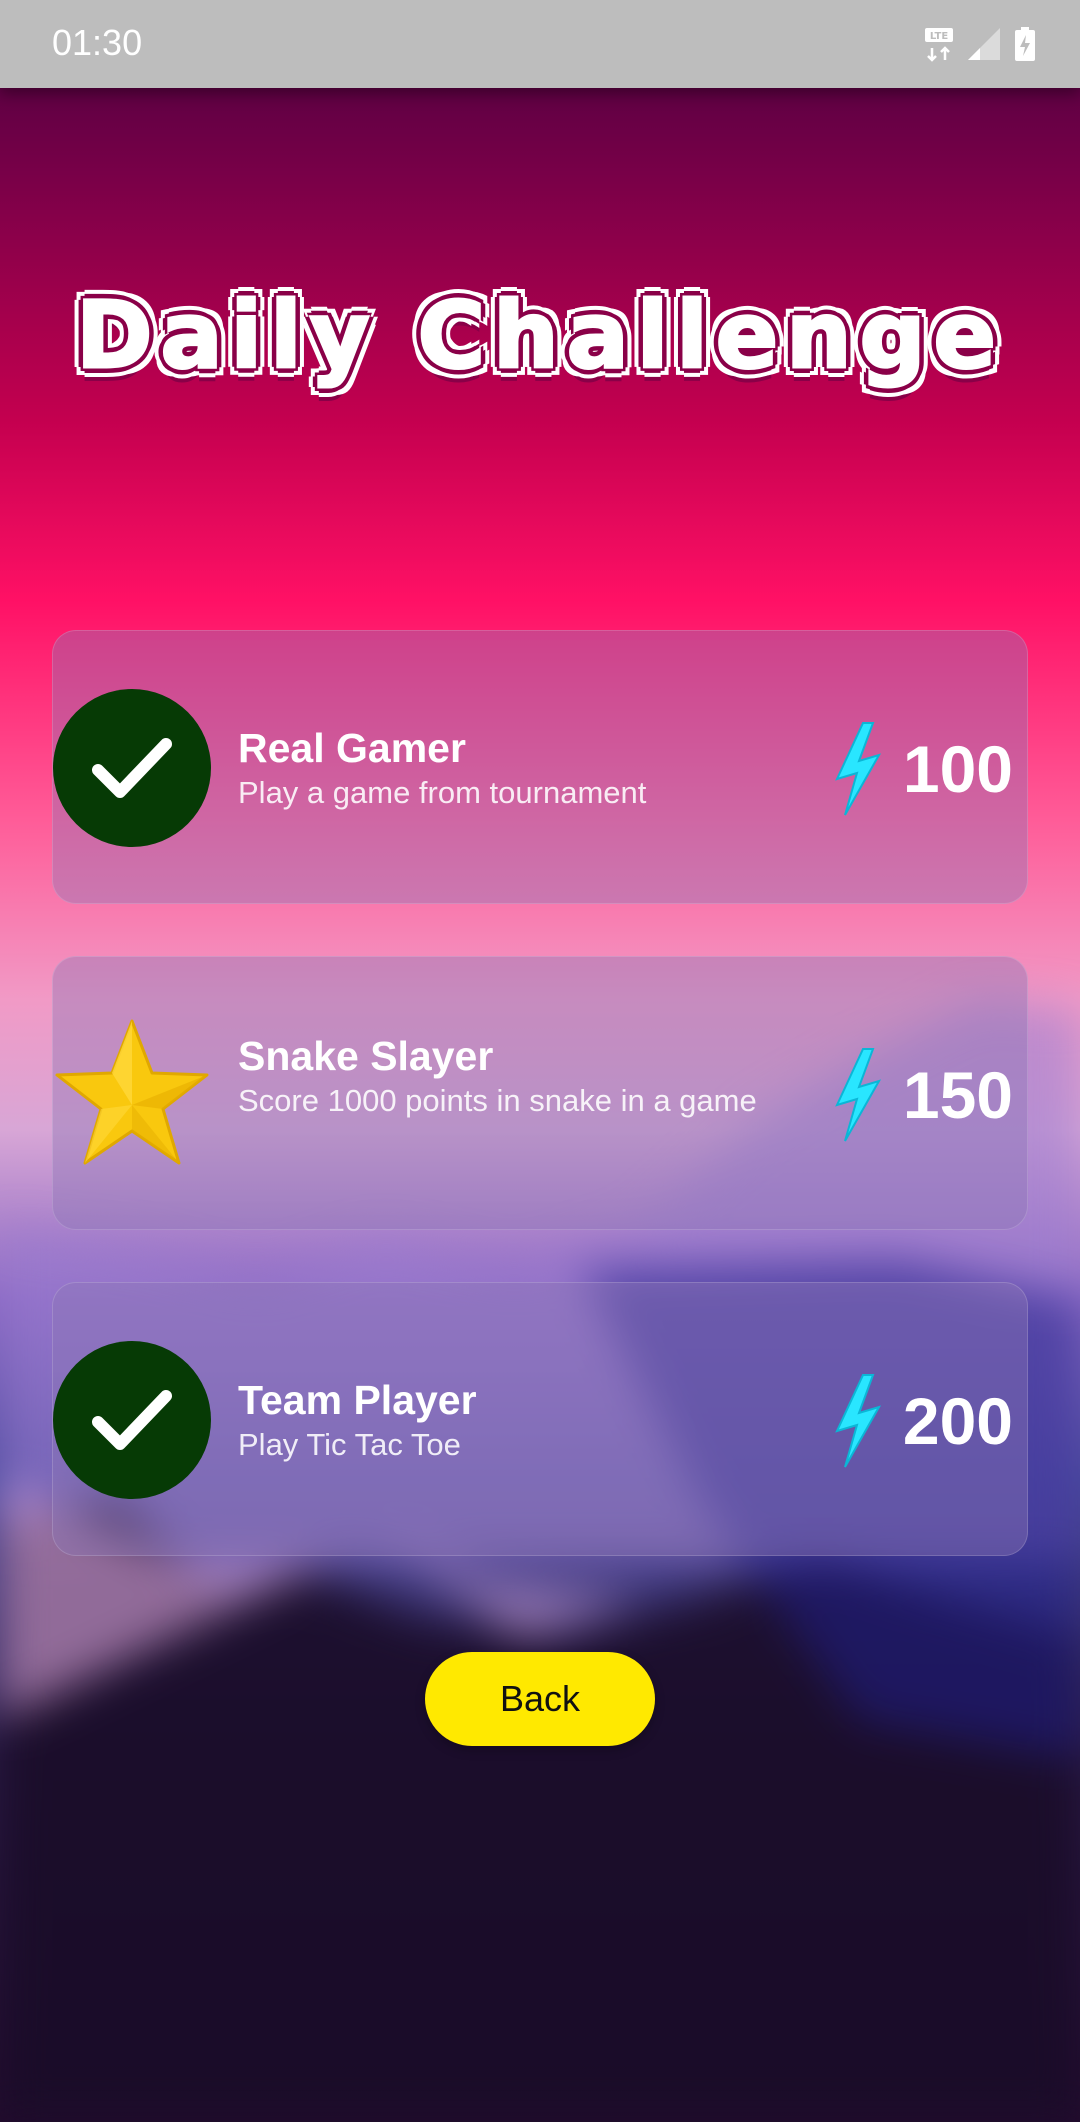 The image size is (1080, 2122). I want to click on battery-charging-icon, so click(1025, 44).